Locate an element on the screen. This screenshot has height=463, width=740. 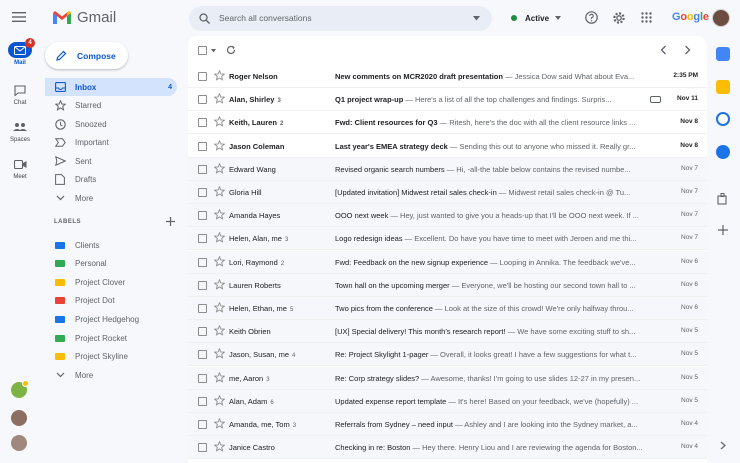
label-item: Project Clover is located at coordinates (111, 282).